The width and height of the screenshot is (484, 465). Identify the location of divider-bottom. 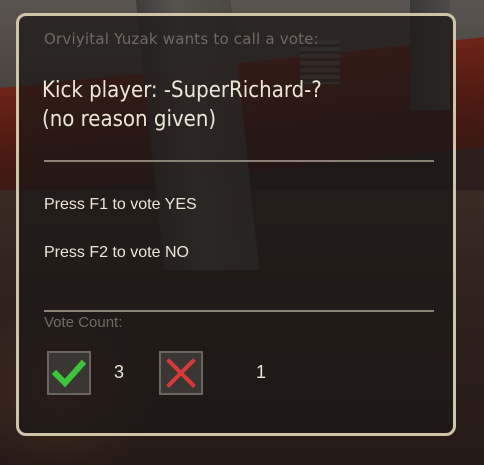
(239, 311).